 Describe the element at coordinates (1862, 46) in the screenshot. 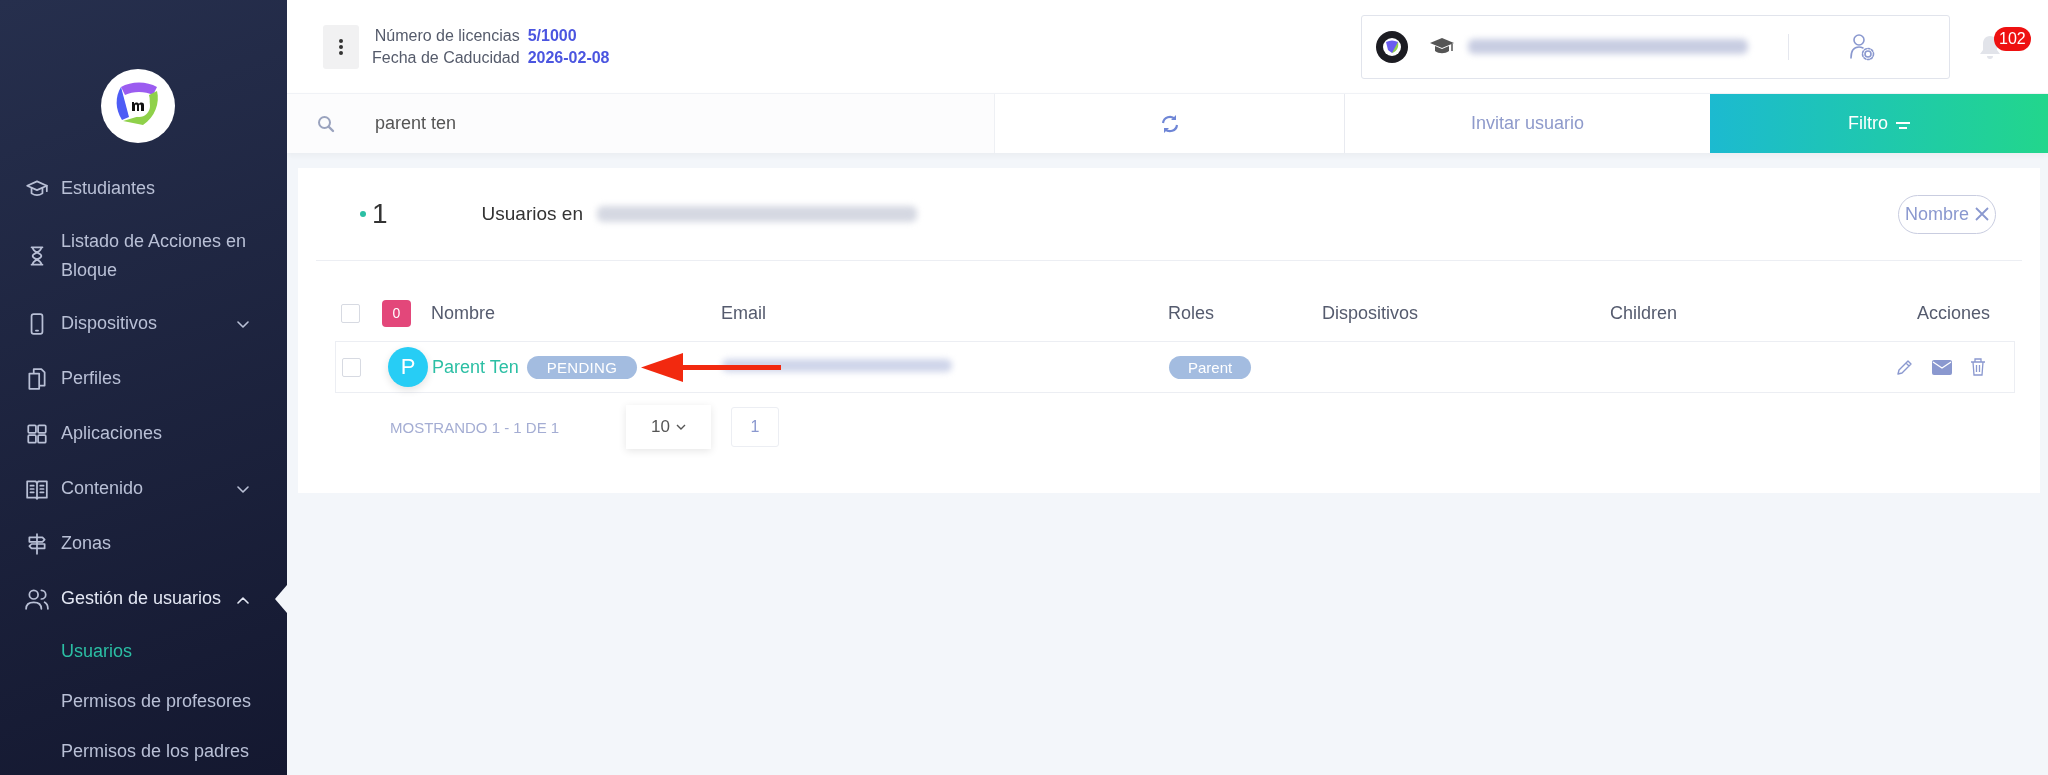

I see `user-settings-icon` at that location.